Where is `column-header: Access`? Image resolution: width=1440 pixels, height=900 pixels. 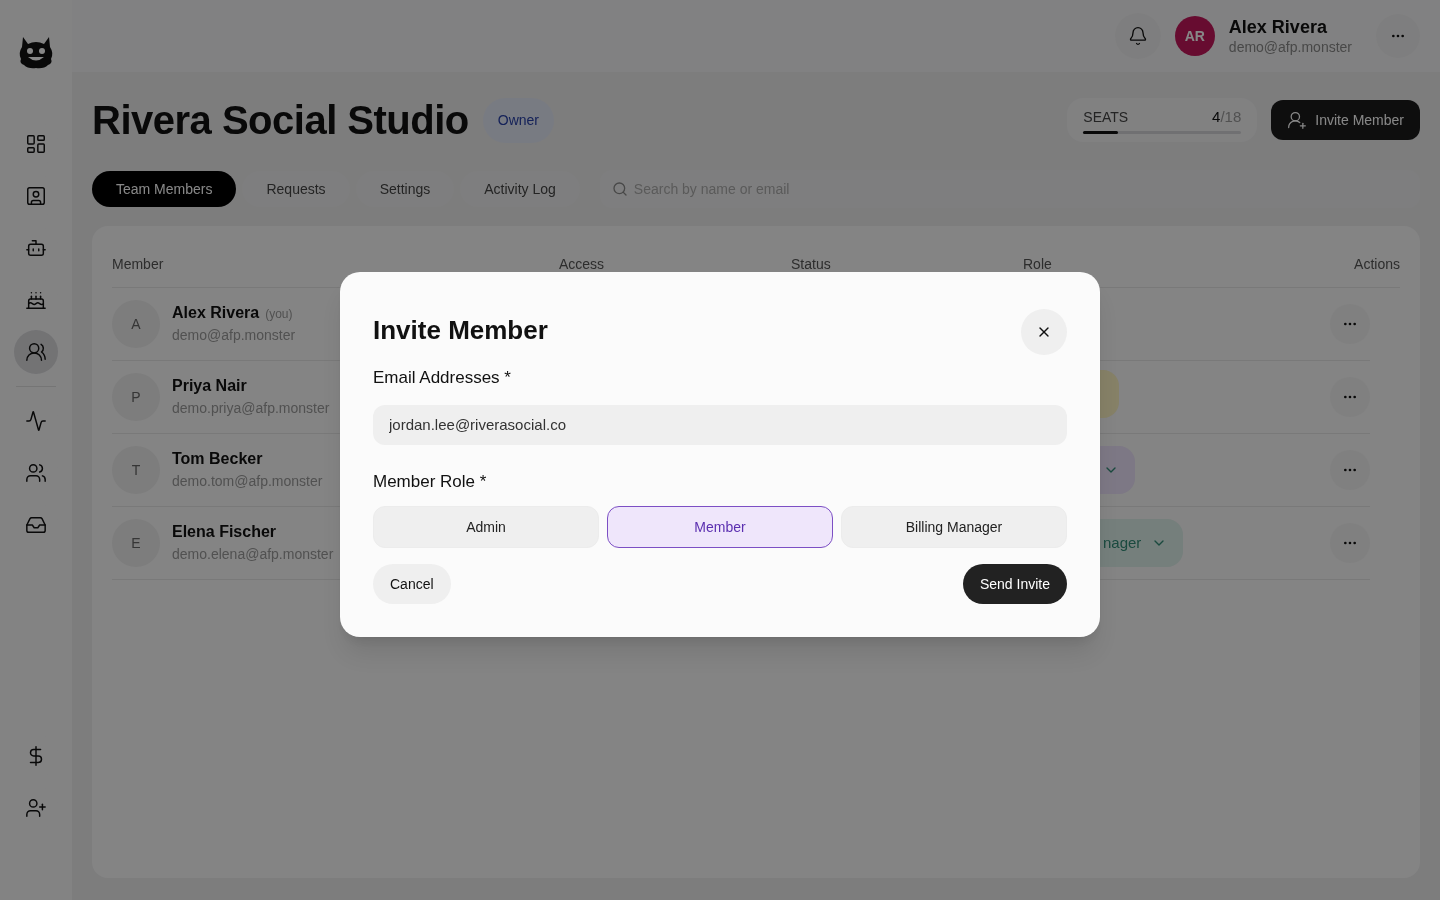
column-header: Access is located at coordinates (582, 264).